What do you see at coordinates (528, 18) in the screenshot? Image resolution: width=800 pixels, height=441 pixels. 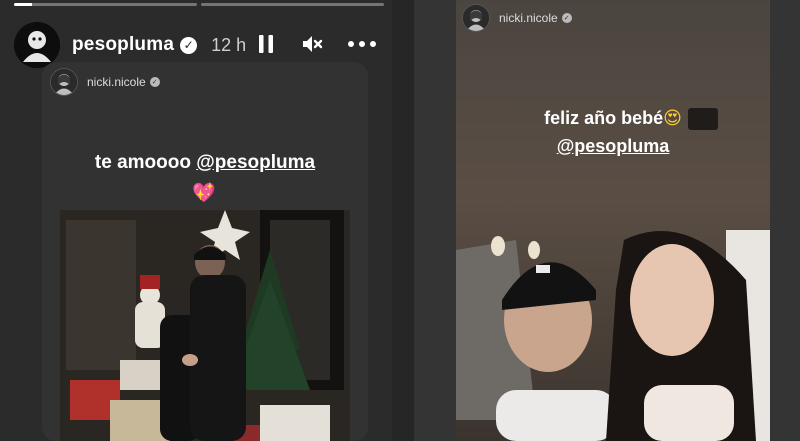 I see `story-username: nicki.nicole` at bounding box center [528, 18].